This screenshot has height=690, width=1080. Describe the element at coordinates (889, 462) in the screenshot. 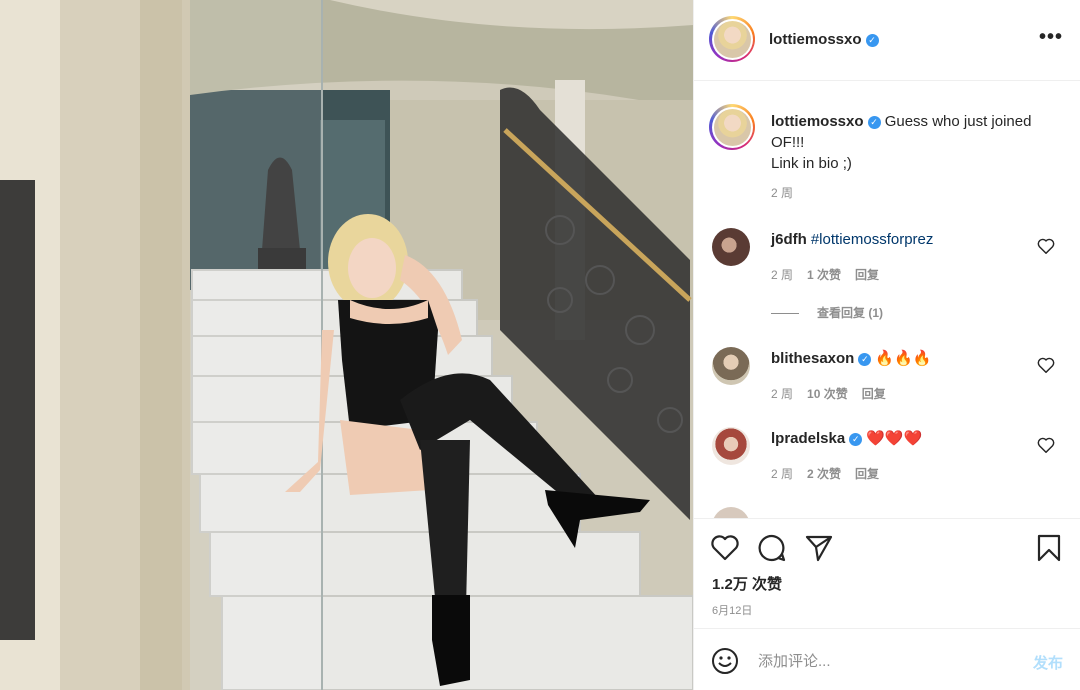

I see `comment-item: lpradelska ✓ ❤️❤️❤️ 2 周 2 次赞 回复` at that location.